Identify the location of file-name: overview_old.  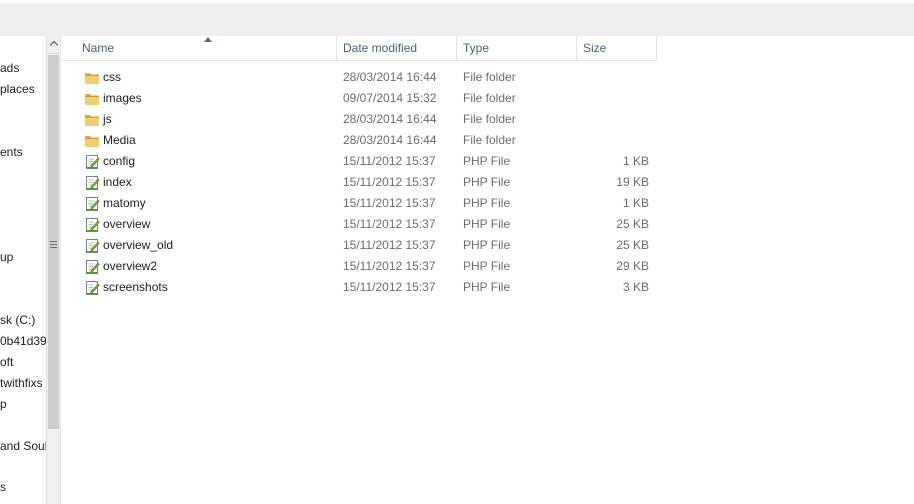
(138, 245).